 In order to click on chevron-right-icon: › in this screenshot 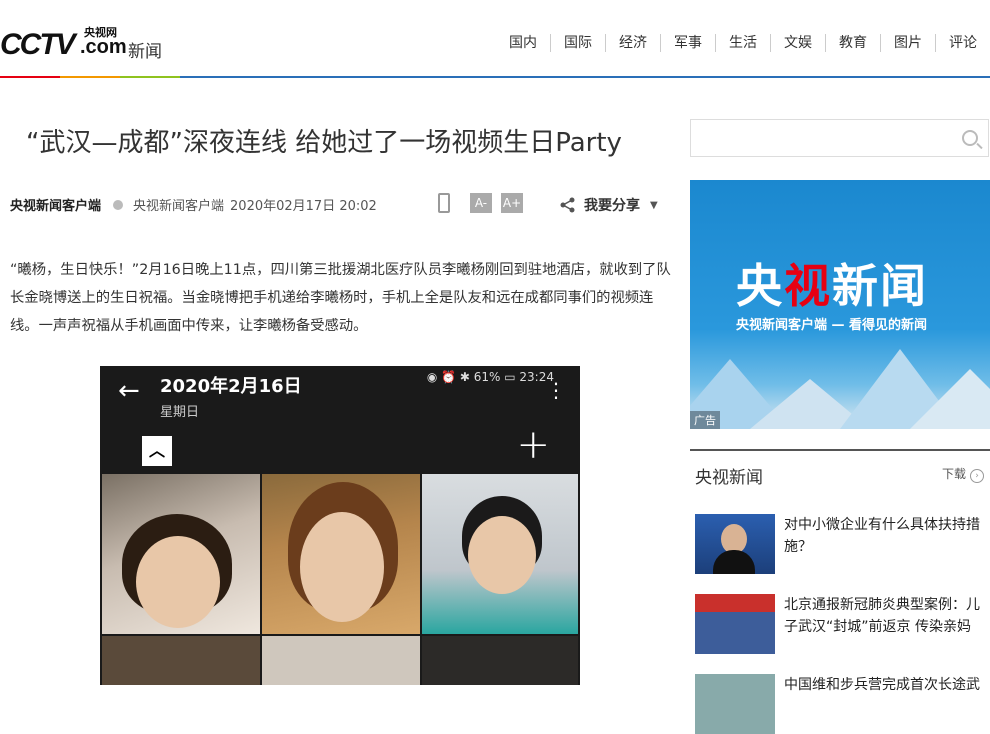, I will do `click(977, 476)`.